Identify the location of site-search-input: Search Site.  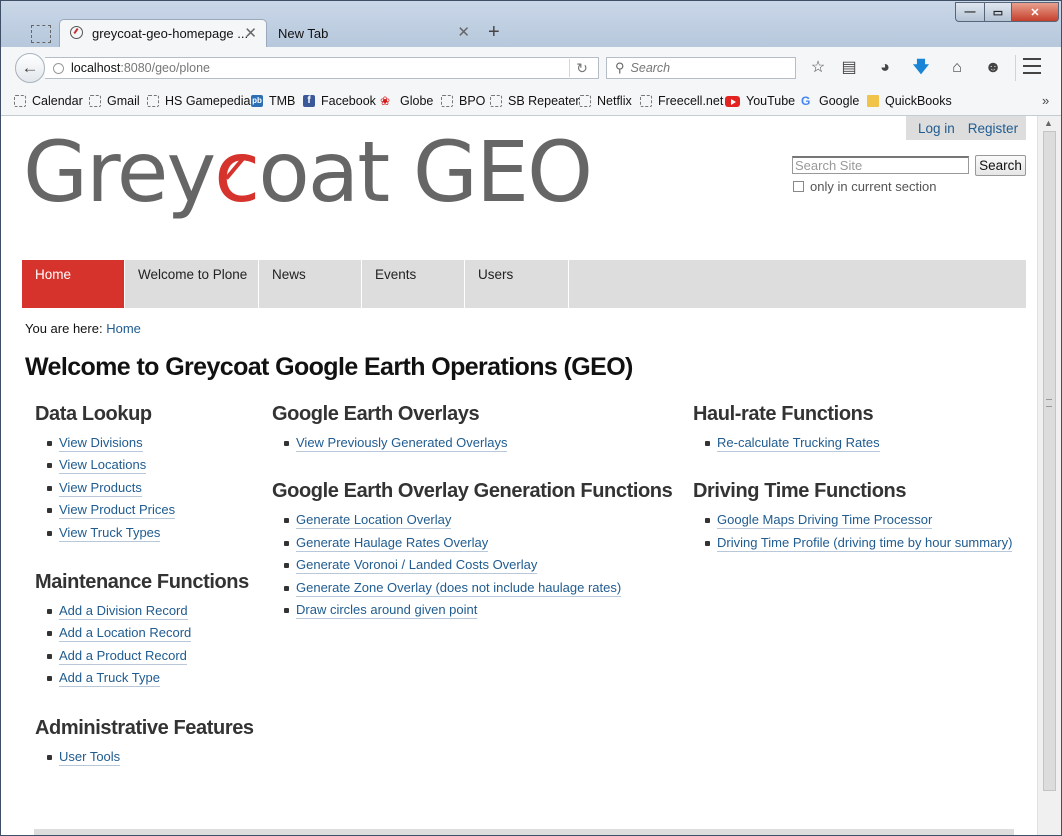
(880, 165).